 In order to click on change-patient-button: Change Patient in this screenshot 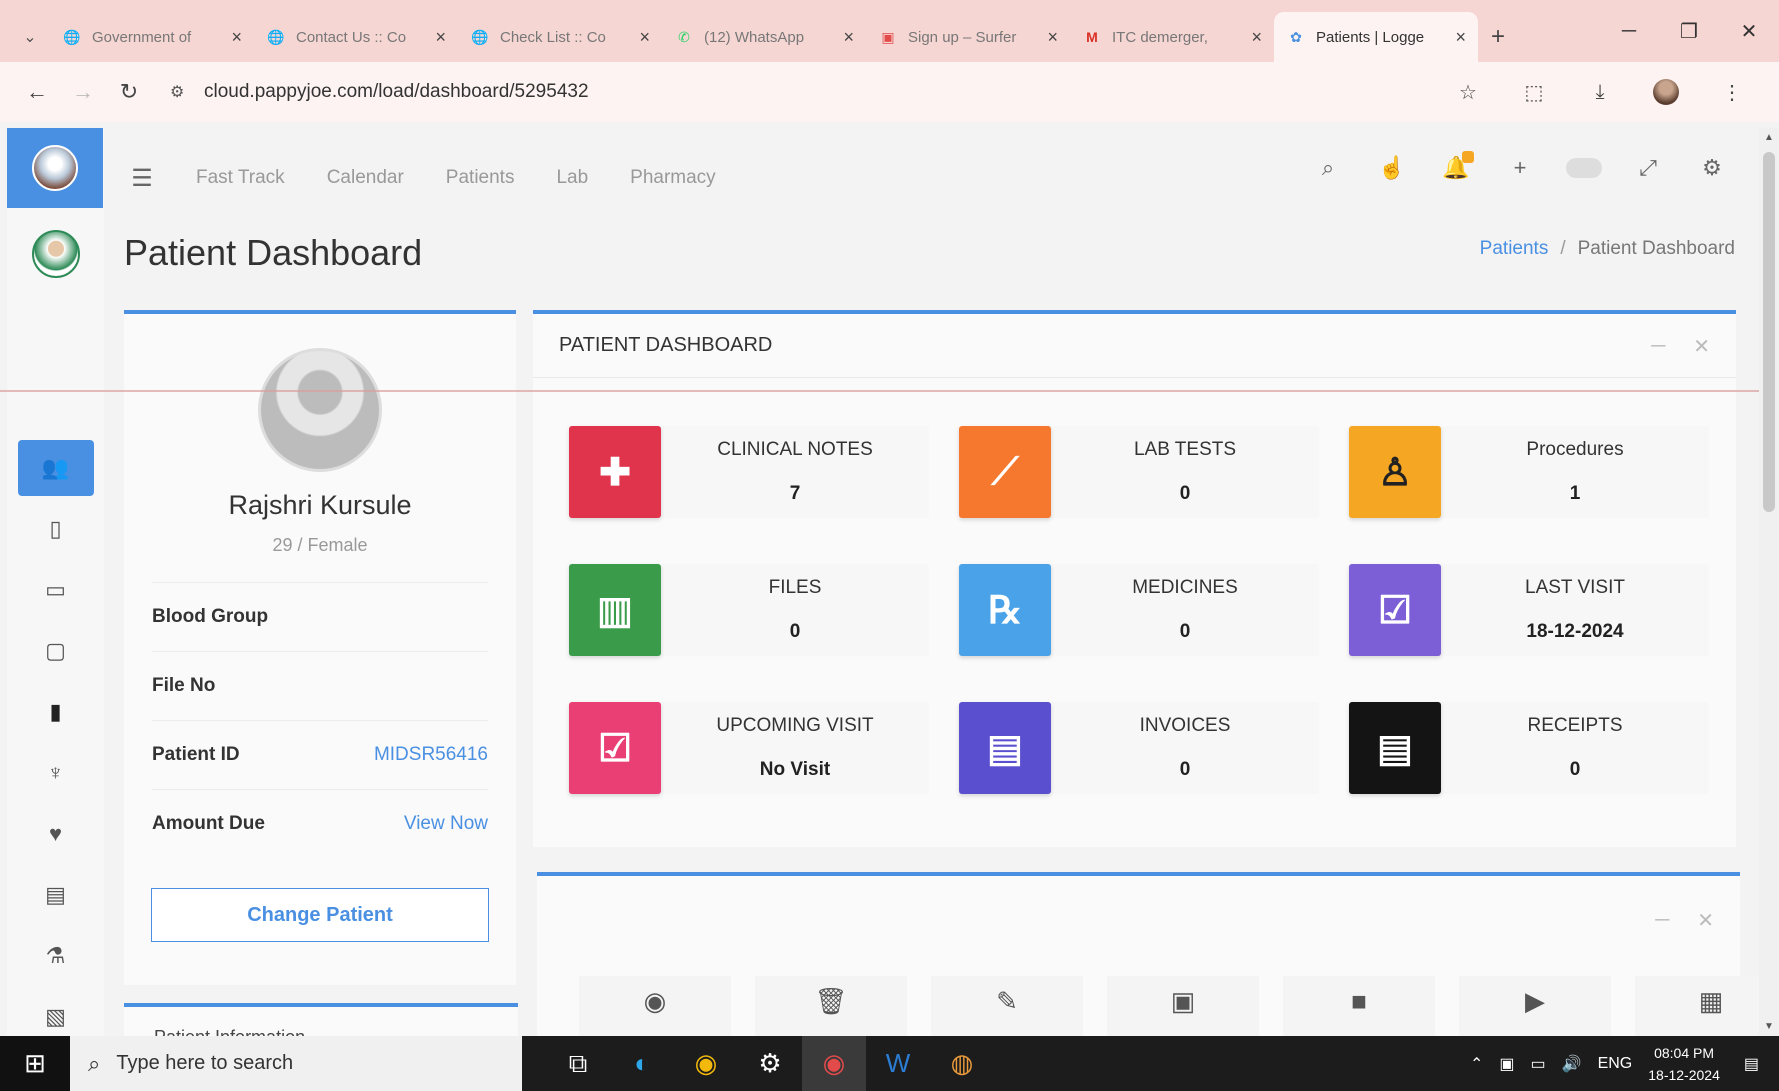, I will do `click(320, 915)`.